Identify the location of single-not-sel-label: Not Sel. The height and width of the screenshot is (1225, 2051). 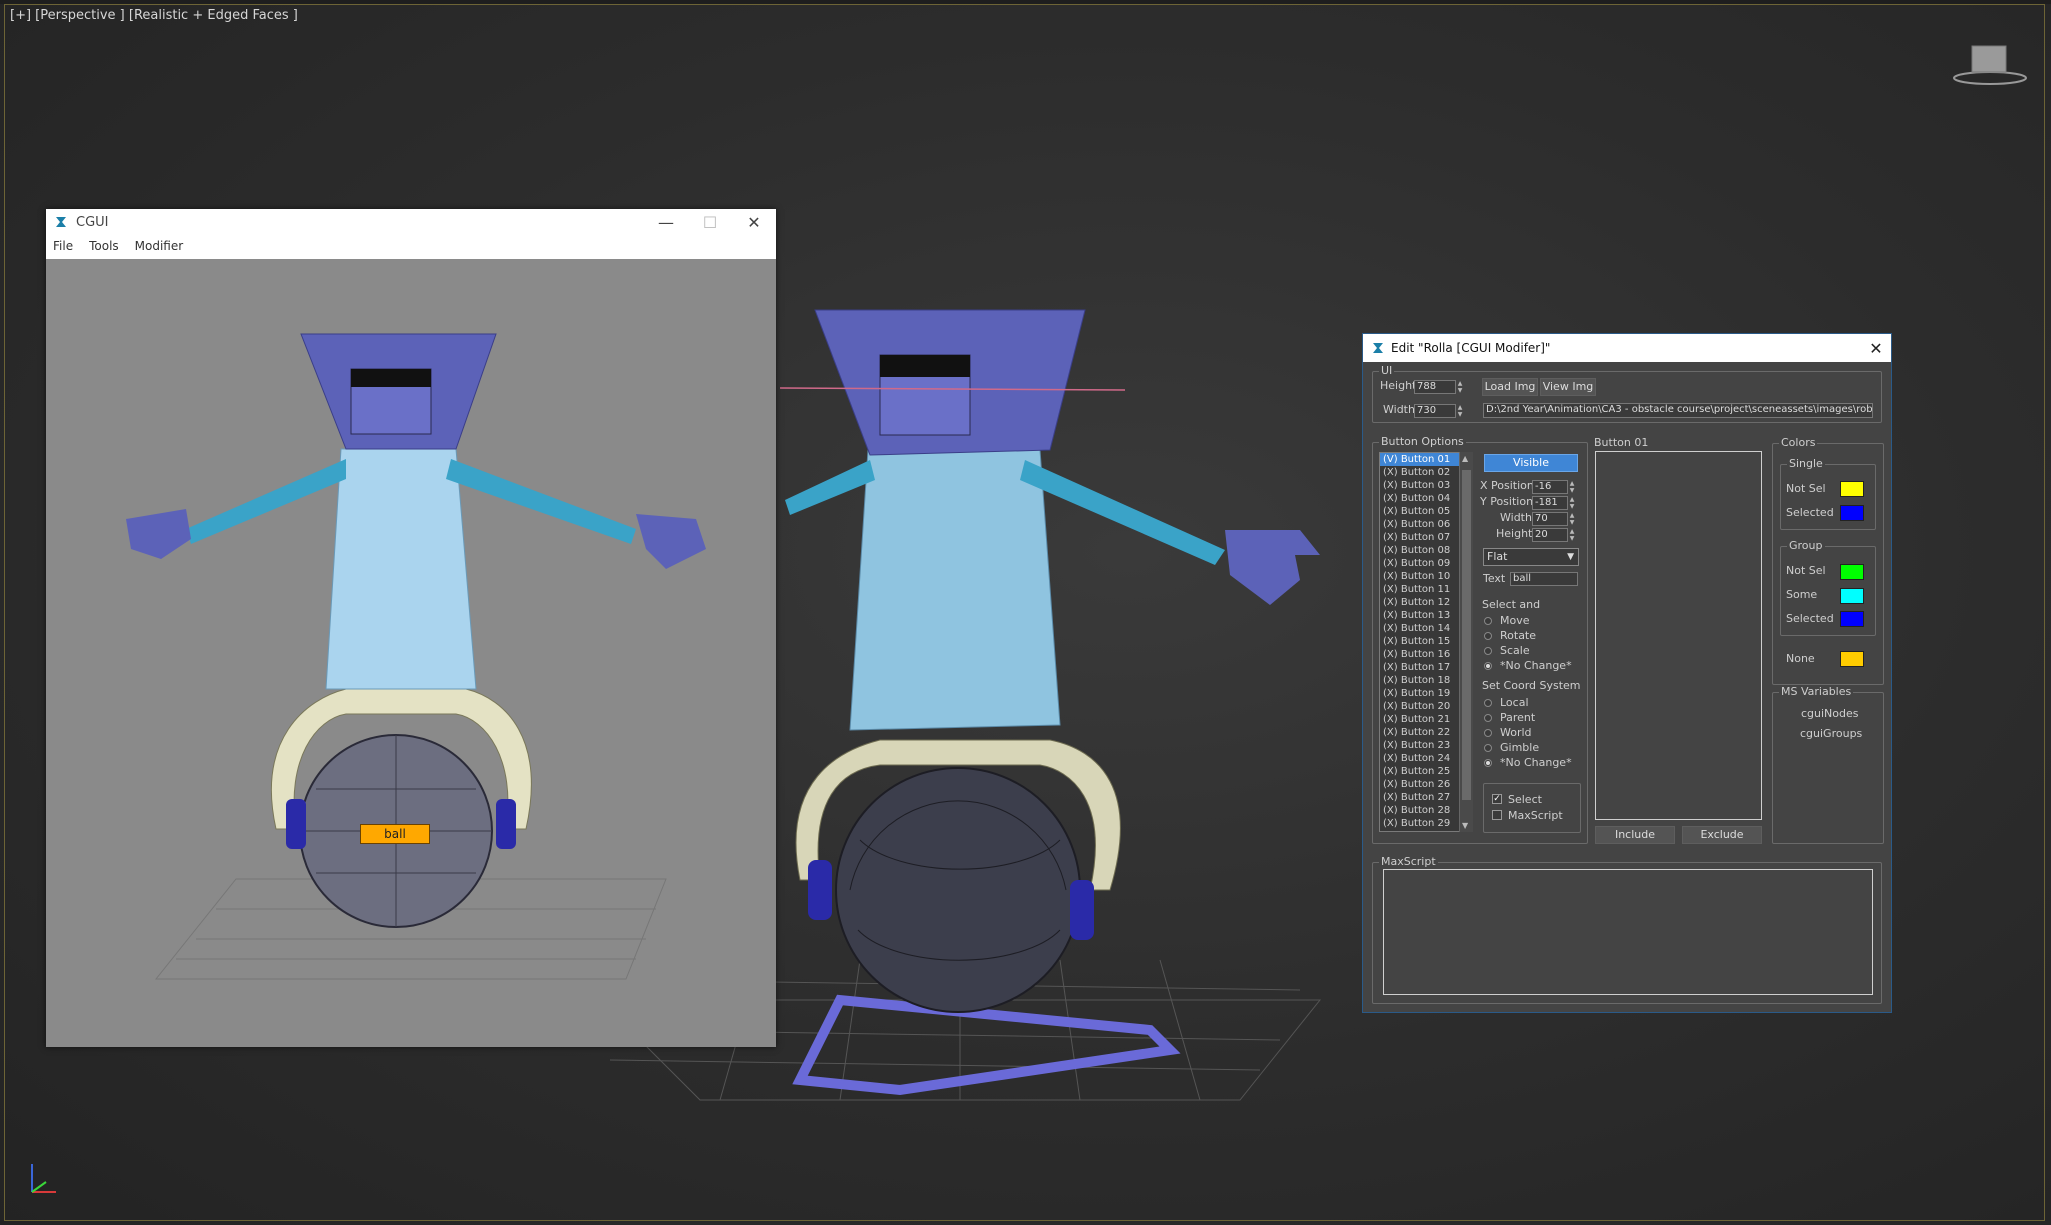
(1806, 488).